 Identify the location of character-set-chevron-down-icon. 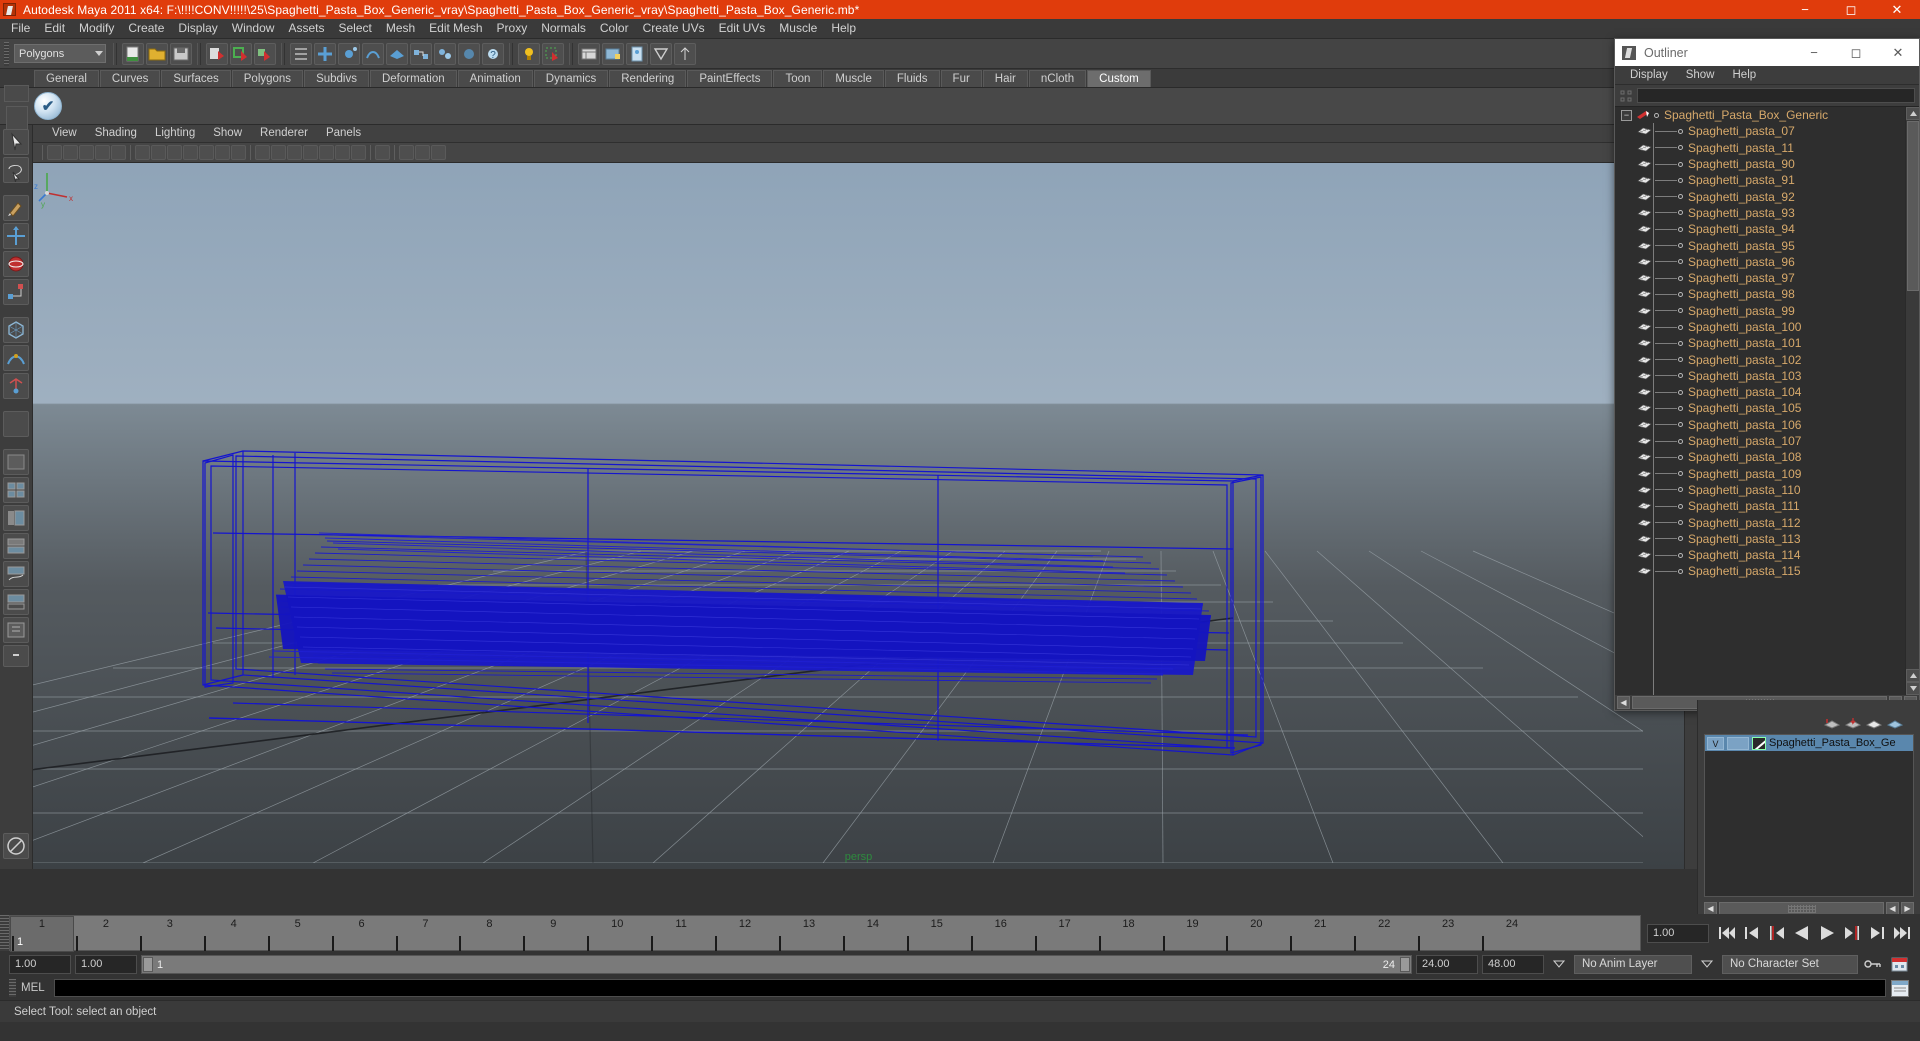
(1707, 964).